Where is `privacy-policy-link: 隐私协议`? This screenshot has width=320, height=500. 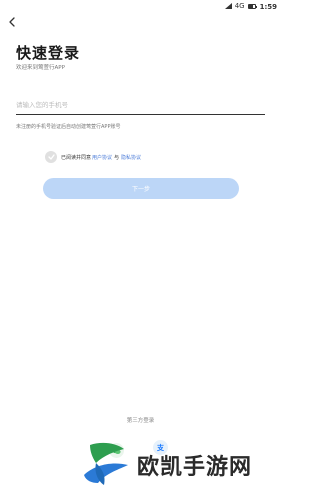 privacy-policy-link: 隐私协议 is located at coordinates (131, 157).